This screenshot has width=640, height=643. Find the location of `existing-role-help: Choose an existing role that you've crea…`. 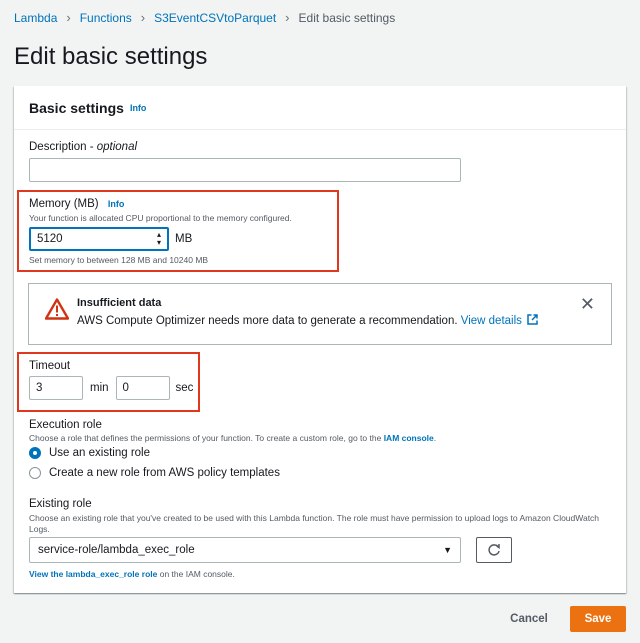

existing-role-help: Choose an existing role that you've crea… is located at coordinates (314, 523).